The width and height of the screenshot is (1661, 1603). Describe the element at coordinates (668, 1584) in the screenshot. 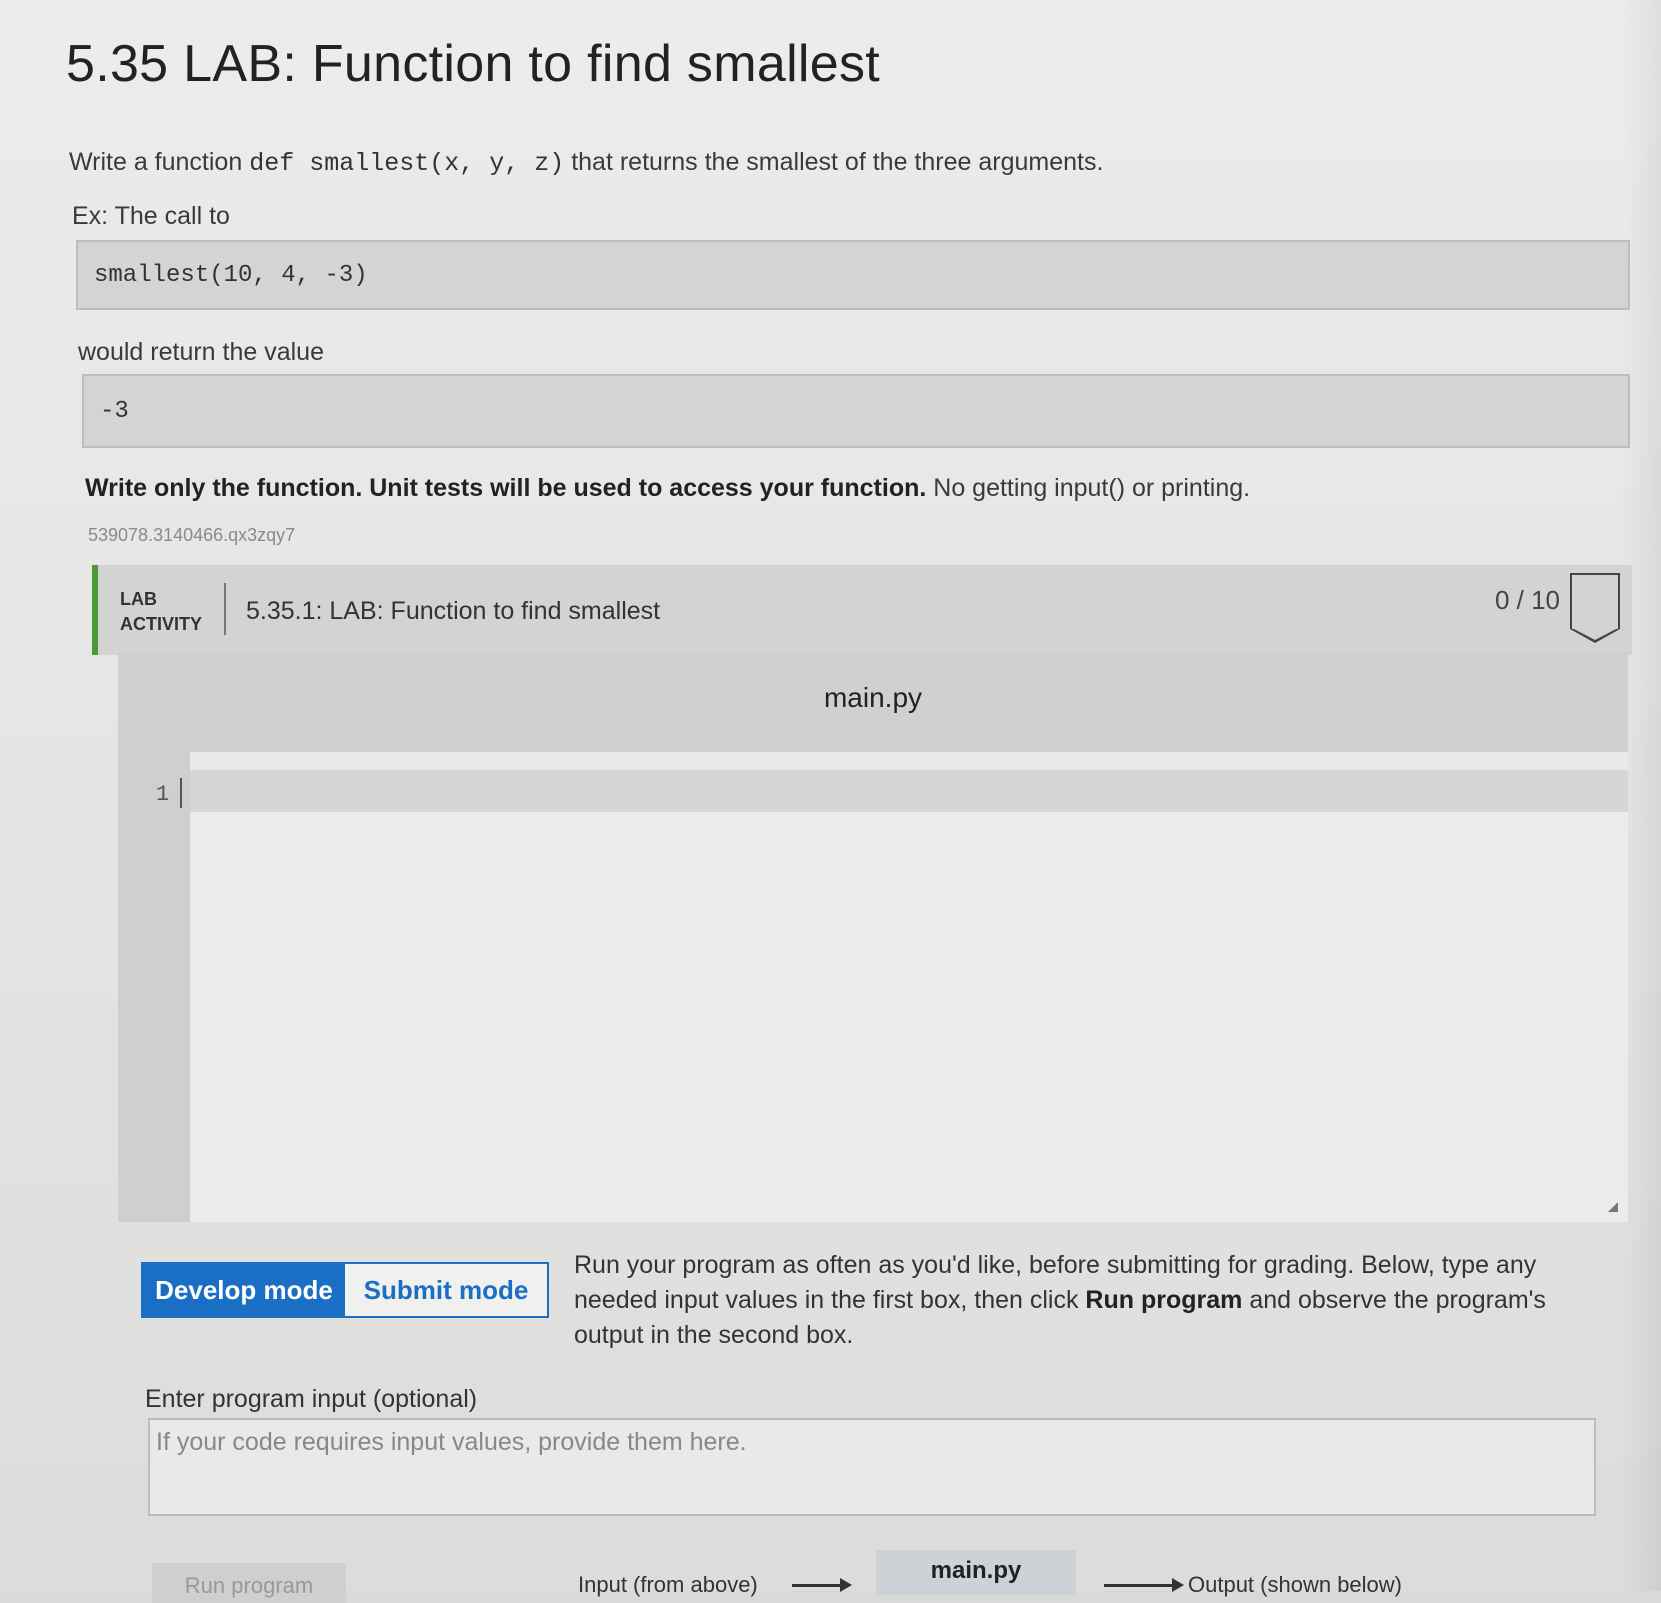

I see `flow-input-label: Input (from above)` at that location.